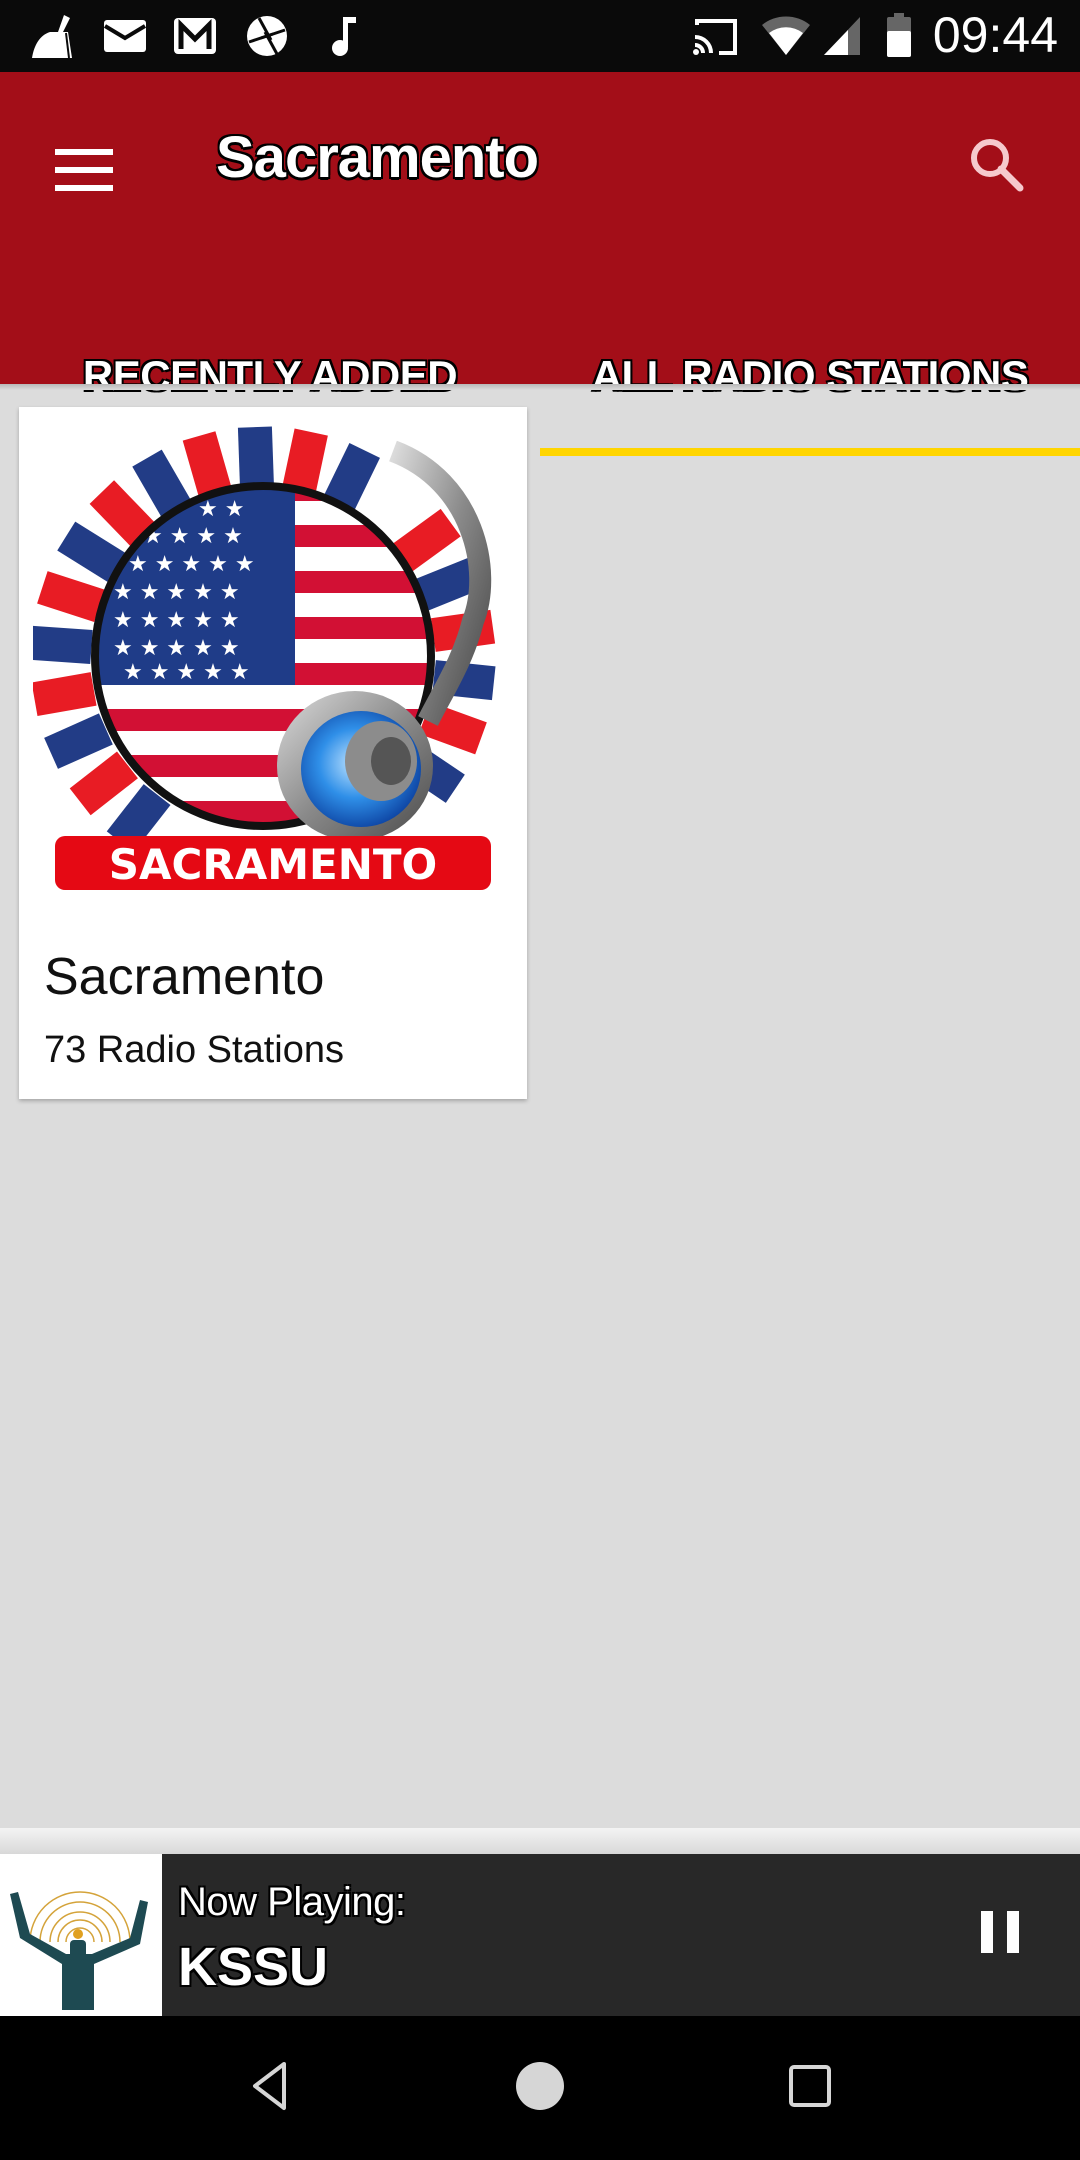 The width and height of the screenshot is (1080, 2160). Describe the element at coordinates (125, 36) in the screenshot. I see `email-icon` at that location.